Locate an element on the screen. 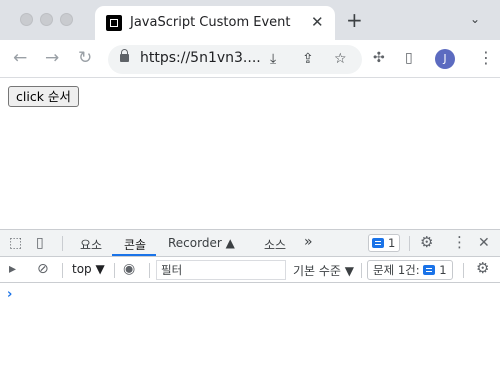 The height and width of the screenshot is (376, 500). issues-label: 문제 1건: is located at coordinates (396, 270).